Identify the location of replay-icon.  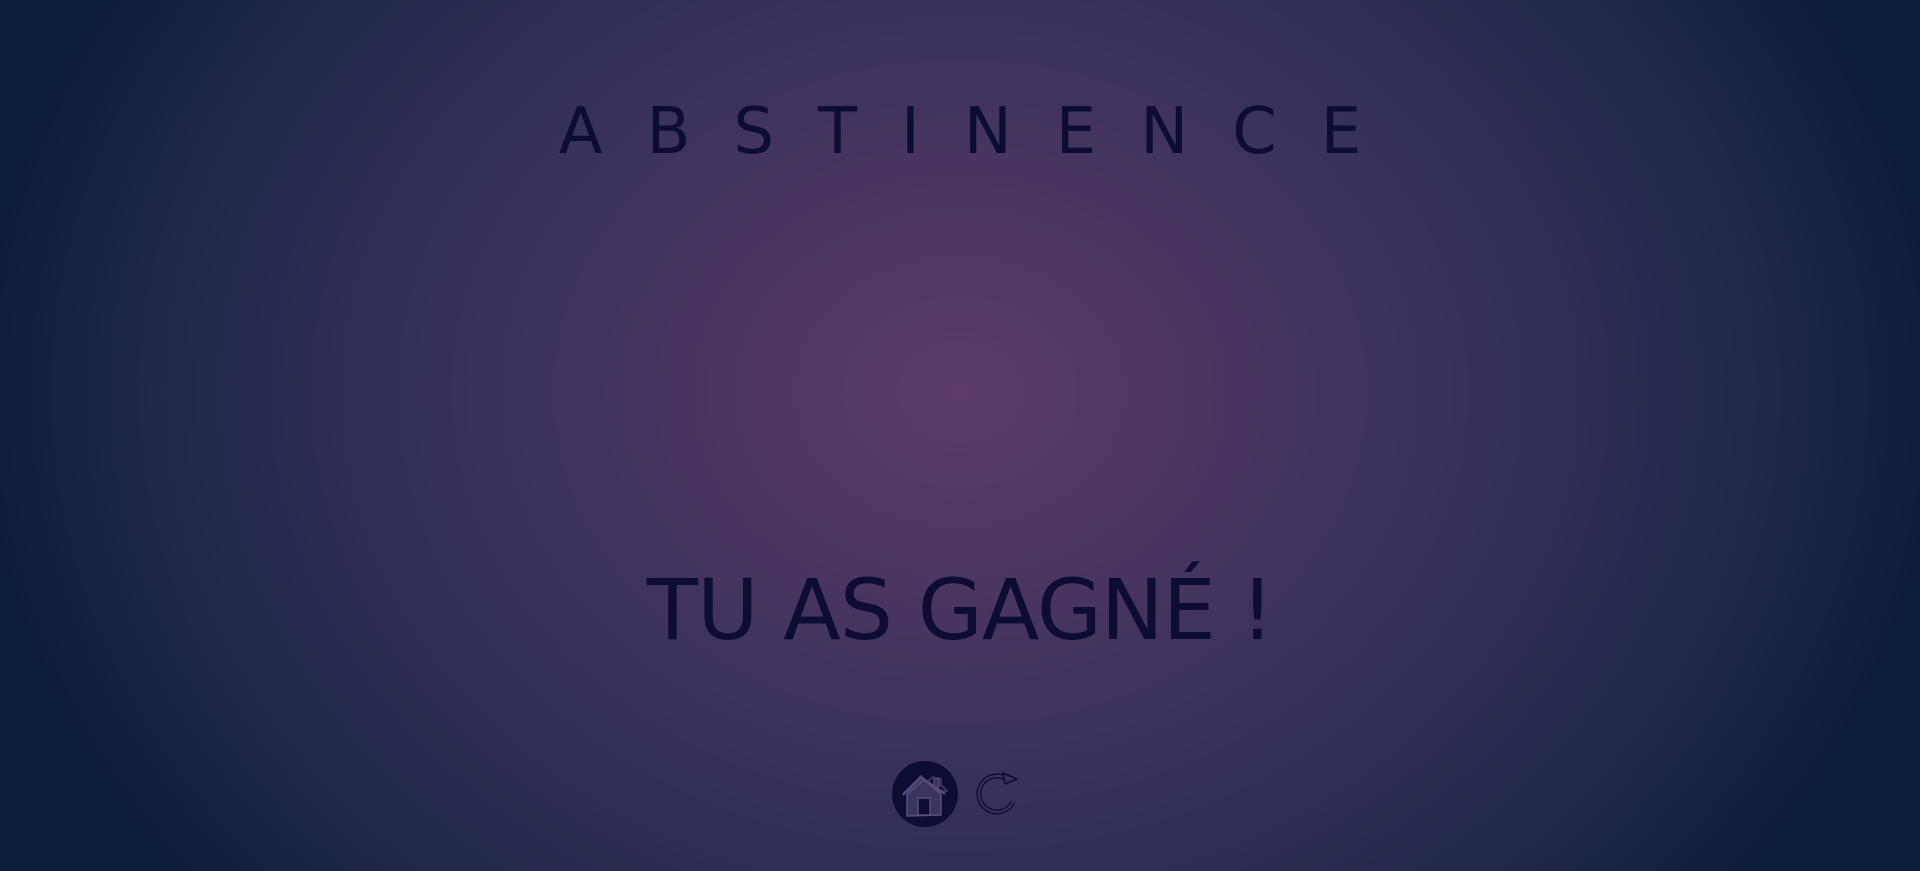
(997, 793).